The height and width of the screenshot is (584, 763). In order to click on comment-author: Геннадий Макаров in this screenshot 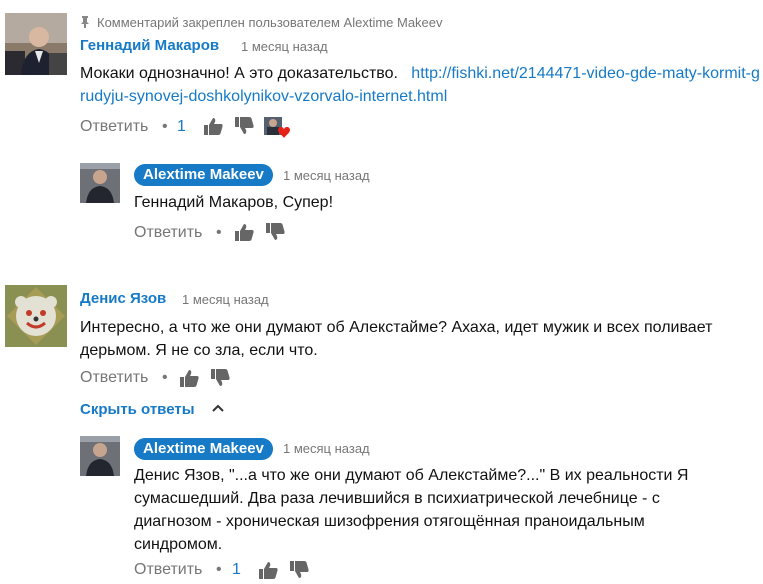, I will do `click(149, 45)`.